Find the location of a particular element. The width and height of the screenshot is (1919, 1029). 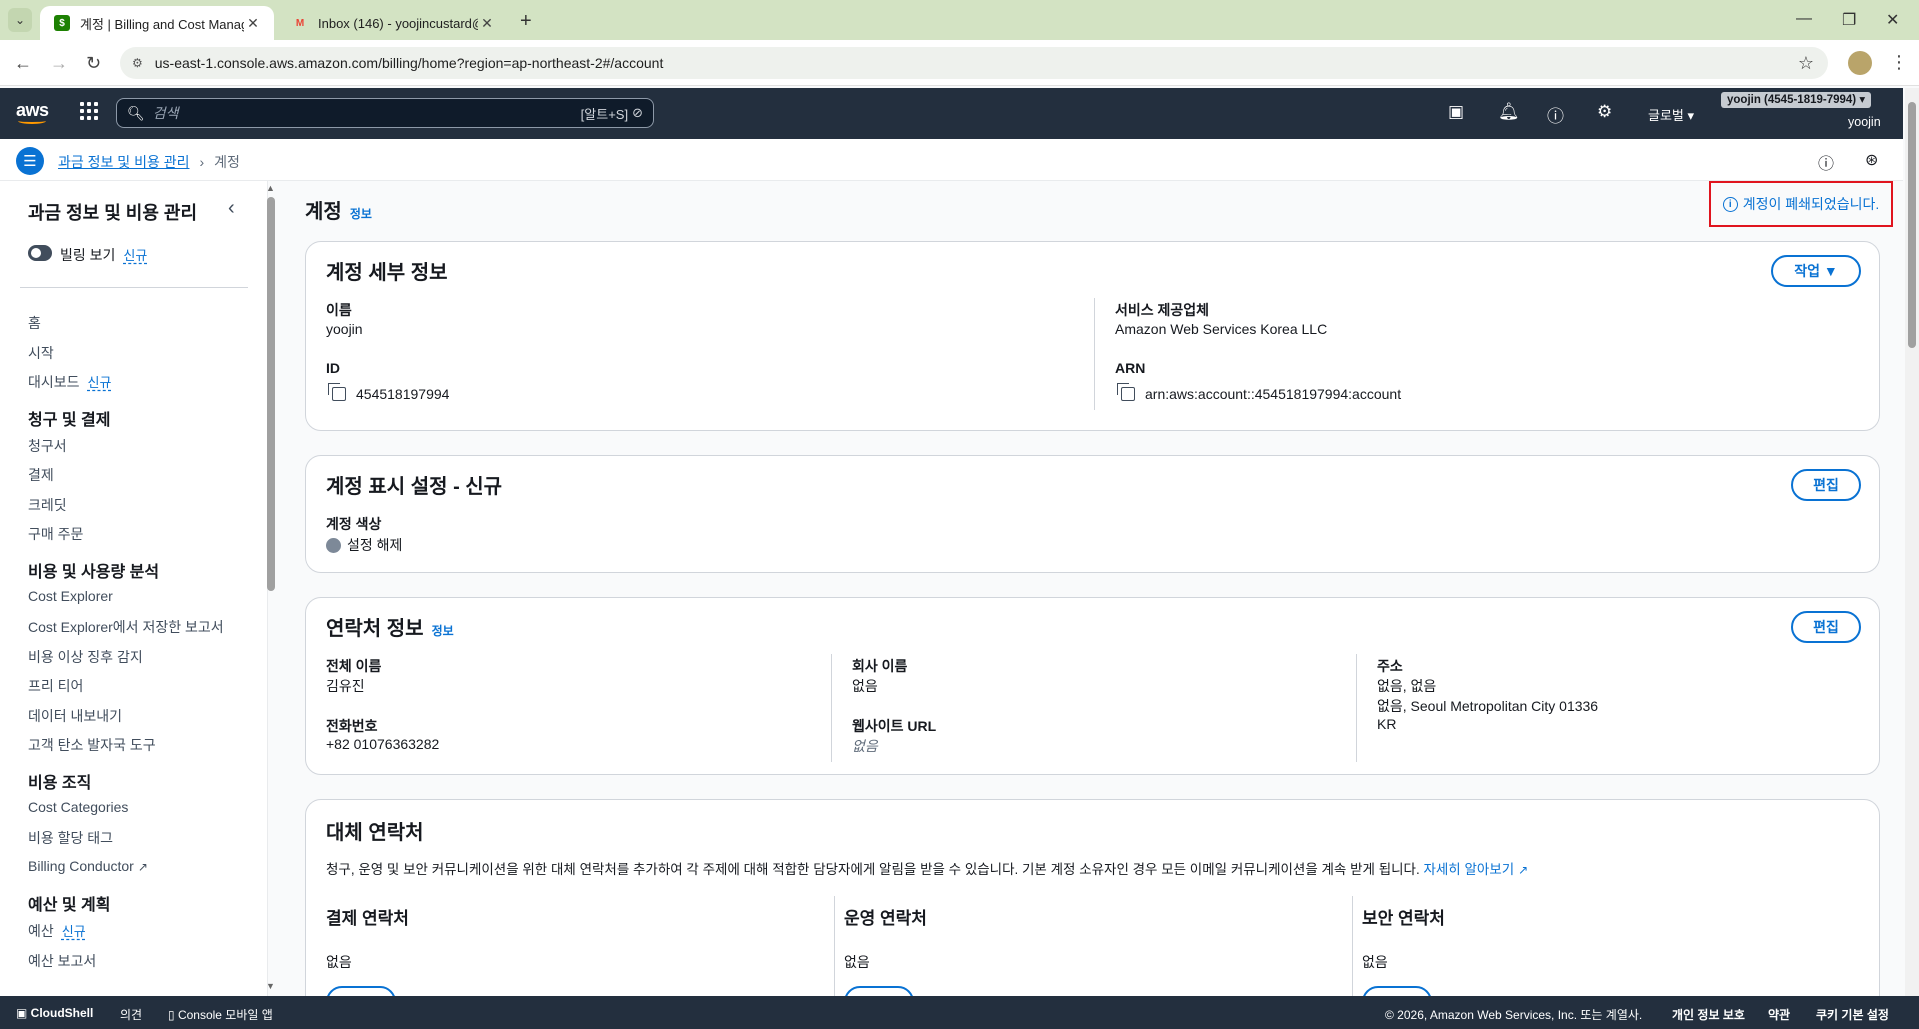

account-closed-notice: i 계정이 폐쇄되었습니다. is located at coordinates (1801, 204).